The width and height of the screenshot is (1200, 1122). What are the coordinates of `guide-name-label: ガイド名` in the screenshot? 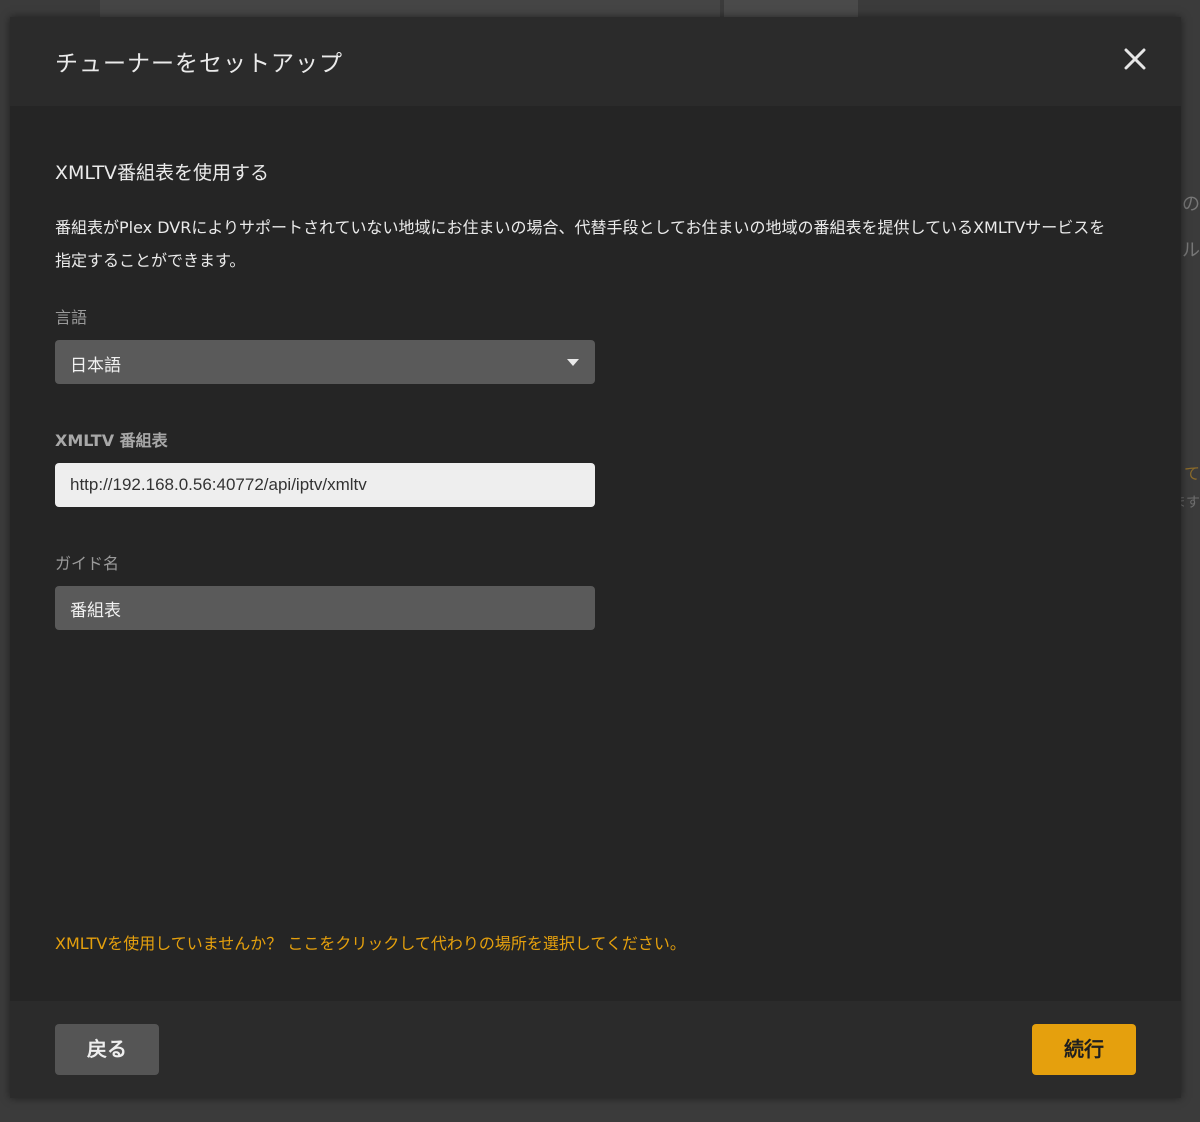 It's located at (87, 563).